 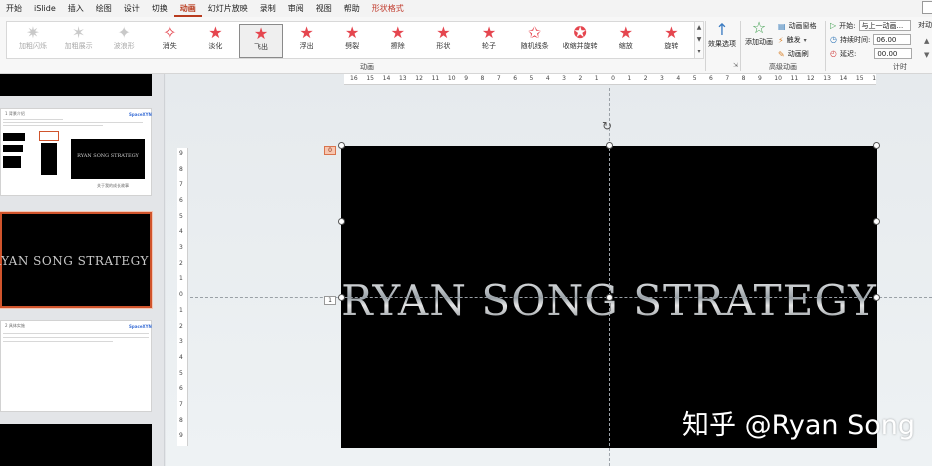 I want to click on tab-3: 绘图, so click(x=104, y=8).